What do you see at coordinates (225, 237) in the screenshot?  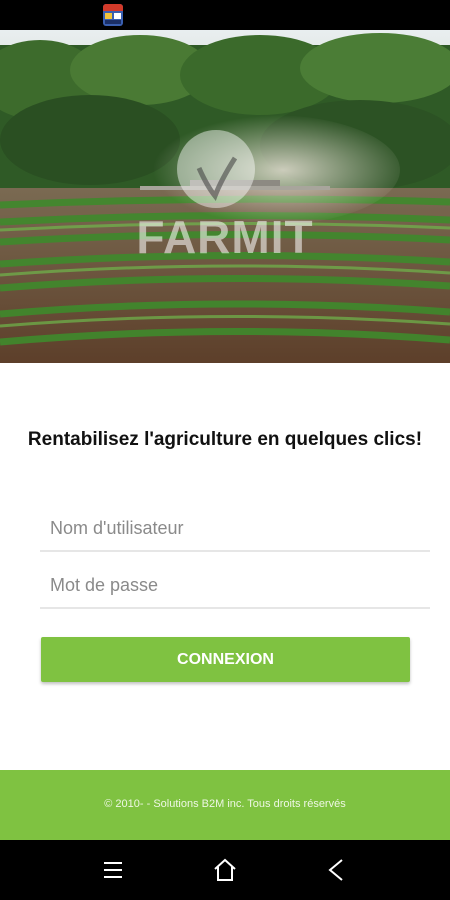 I see `brand-logo-text: FARMIT` at bounding box center [225, 237].